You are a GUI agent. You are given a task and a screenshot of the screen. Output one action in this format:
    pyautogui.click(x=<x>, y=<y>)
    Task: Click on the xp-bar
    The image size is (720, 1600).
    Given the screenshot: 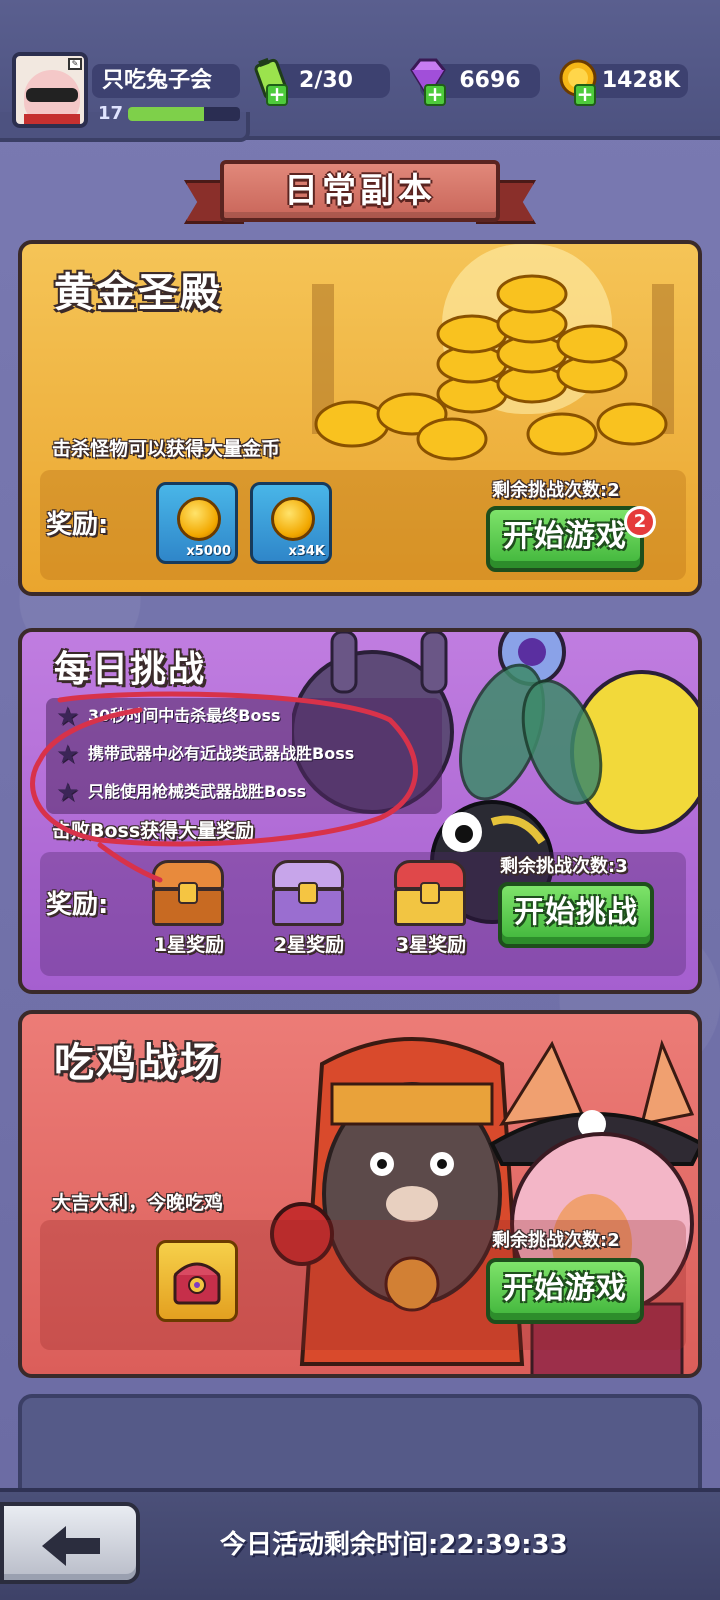 What is the action you would take?
    pyautogui.click(x=184, y=114)
    